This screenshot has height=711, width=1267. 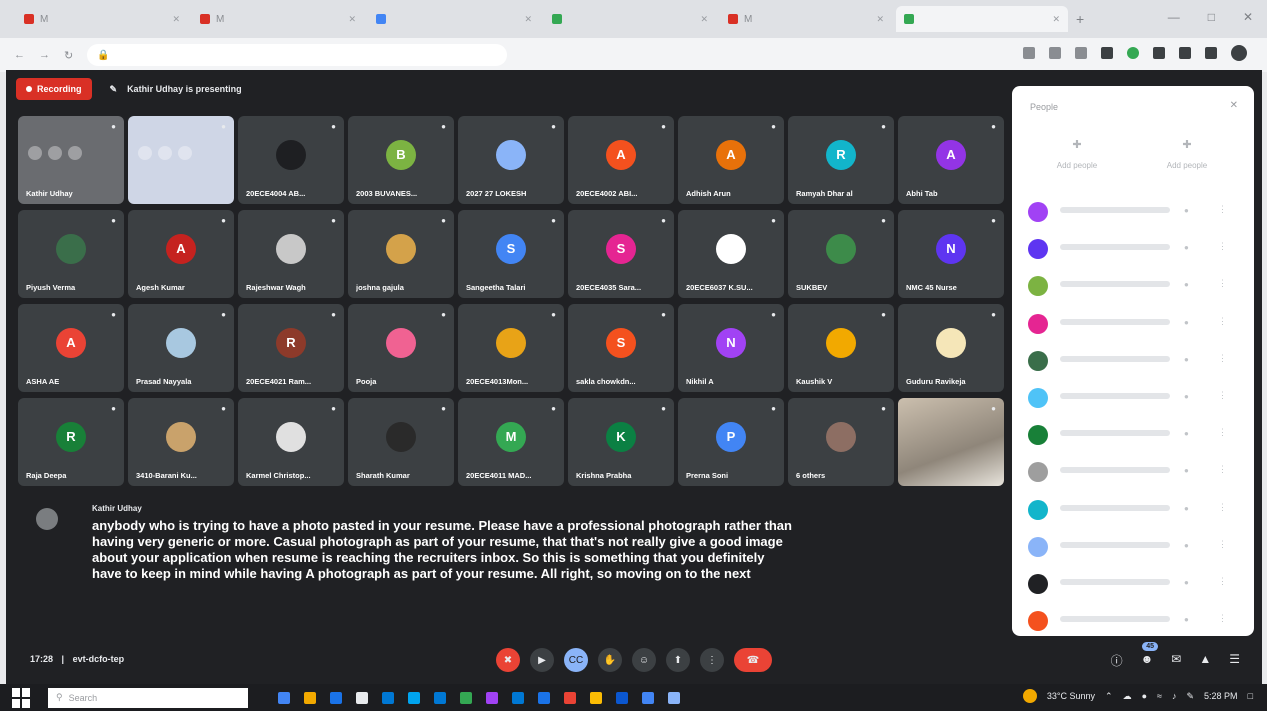 I want to click on participant-tile: R ● Raja Deepa, so click(x=71, y=442).